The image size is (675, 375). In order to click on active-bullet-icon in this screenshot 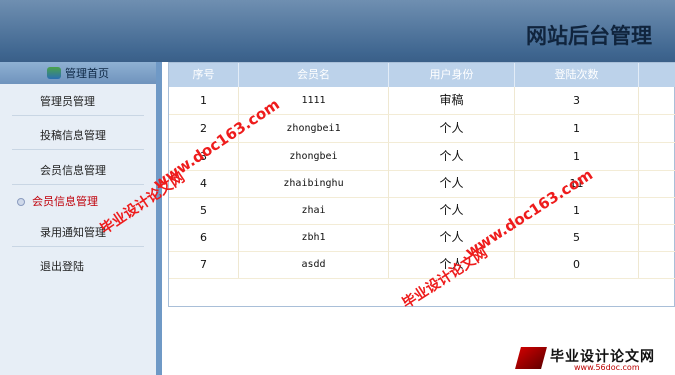, I will do `click(21, 202)`.